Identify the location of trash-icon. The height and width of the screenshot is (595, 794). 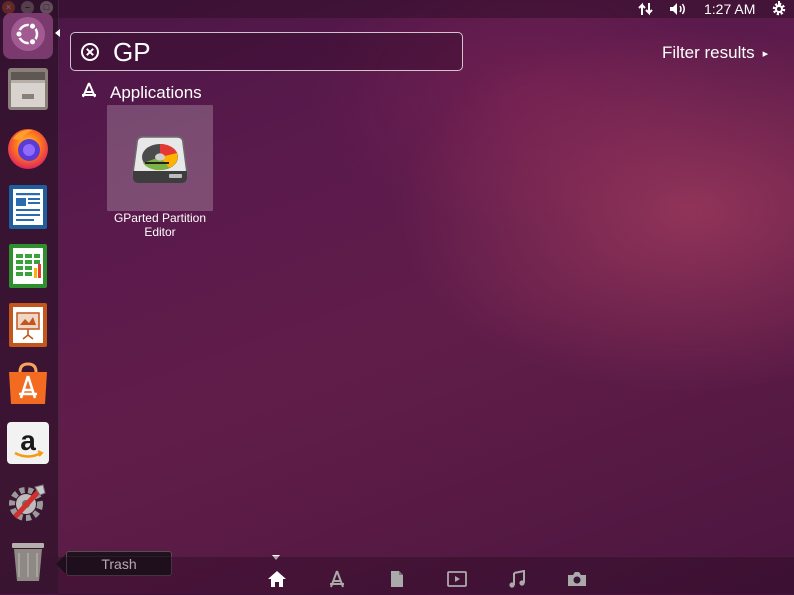
(28, 563).